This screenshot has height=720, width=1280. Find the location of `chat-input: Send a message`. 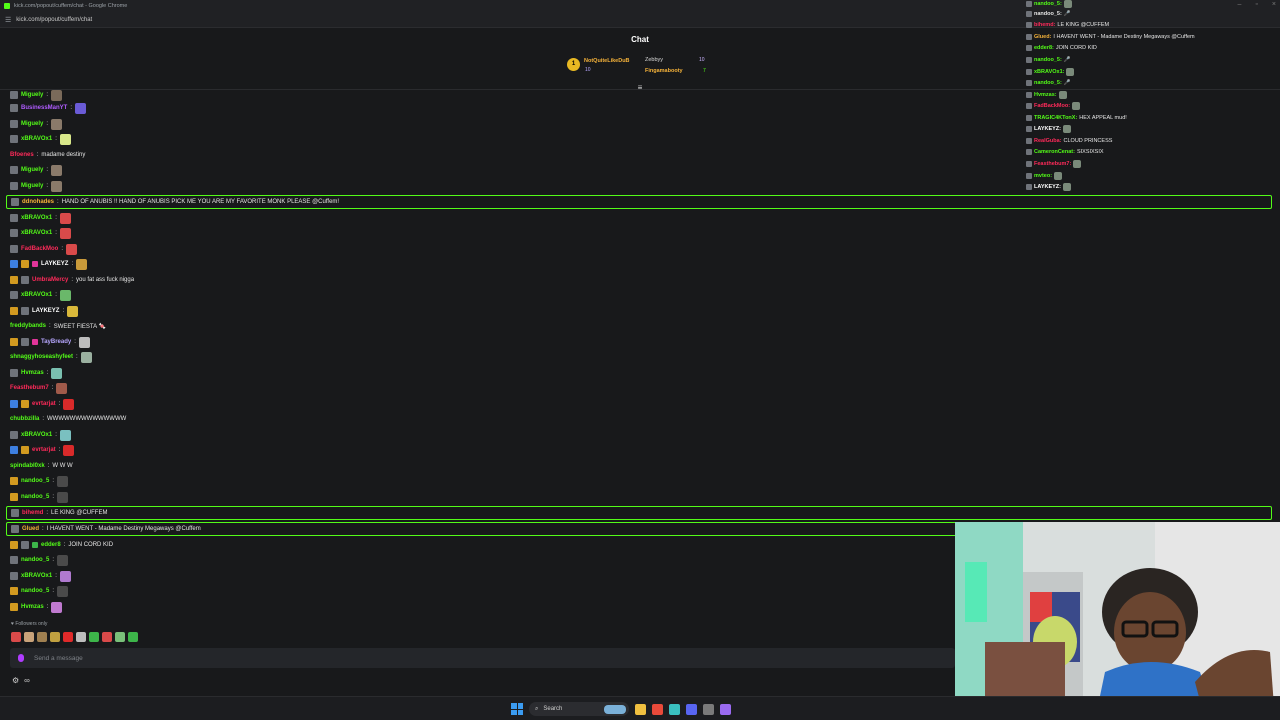

chat-input: Send a message is located at coordinates (482, 658).